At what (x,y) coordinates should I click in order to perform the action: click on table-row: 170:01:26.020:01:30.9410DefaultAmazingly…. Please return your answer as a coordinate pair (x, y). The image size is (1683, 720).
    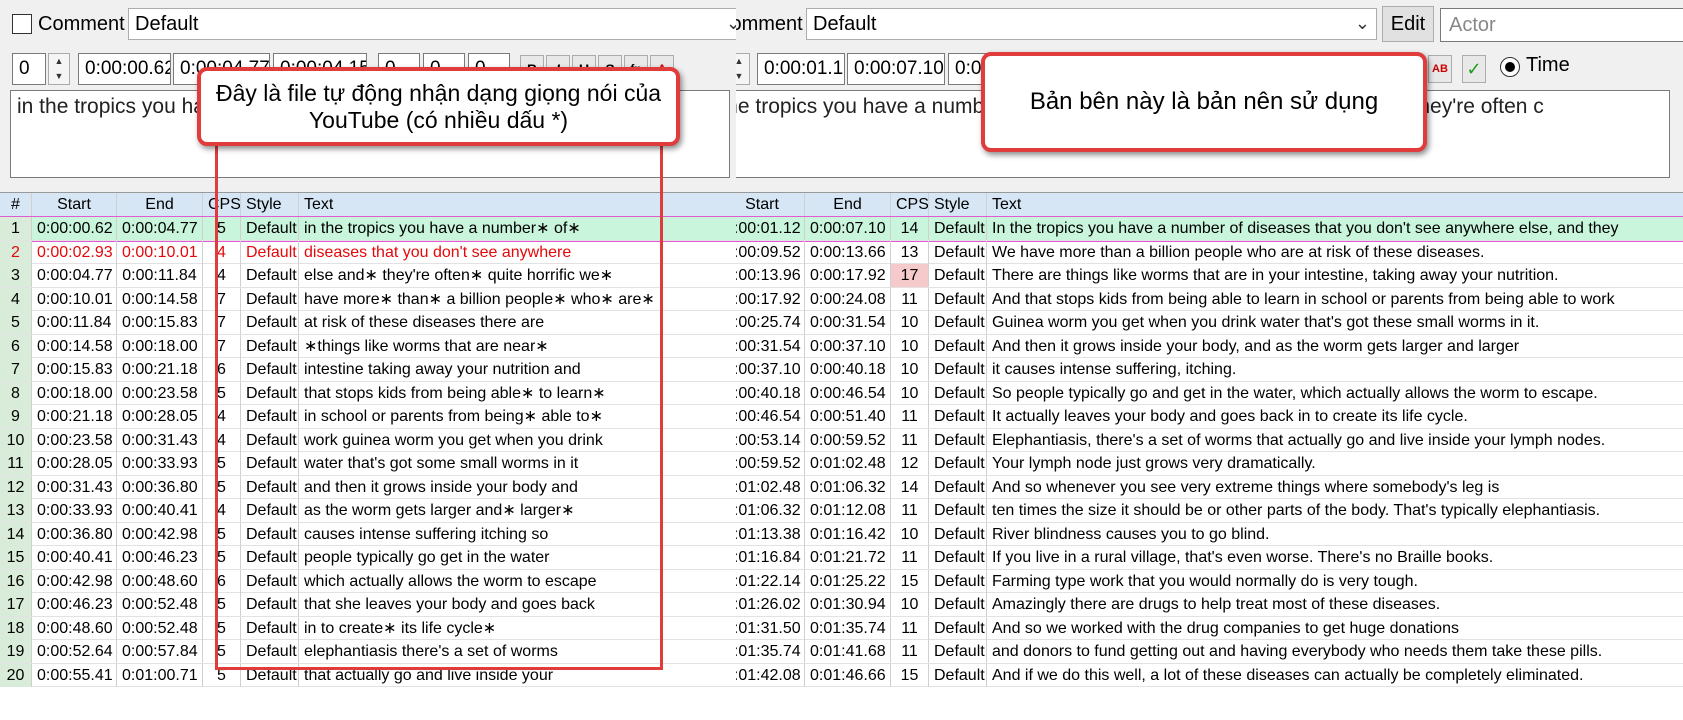
    Looking at the image, I should click on (1209, 605).